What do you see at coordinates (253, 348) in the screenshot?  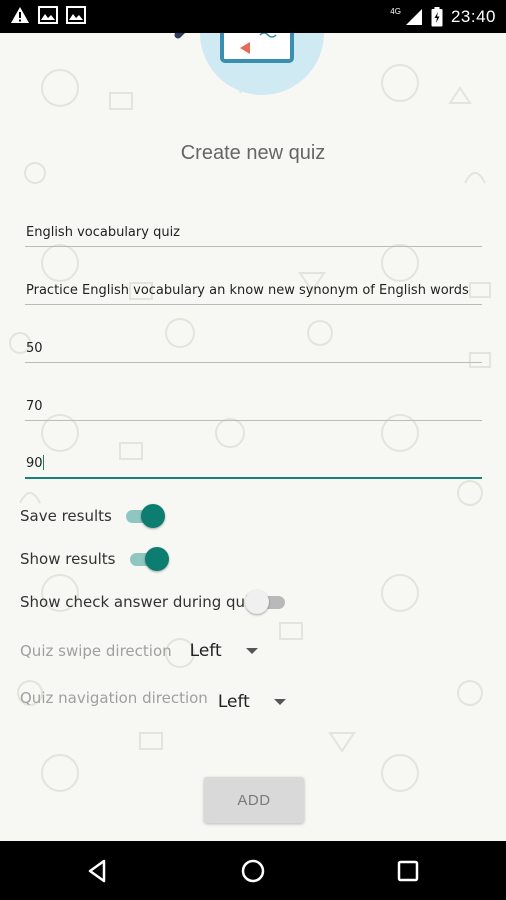 I see `quiz-number-field-1: 50` at bounding box center [253, 348].